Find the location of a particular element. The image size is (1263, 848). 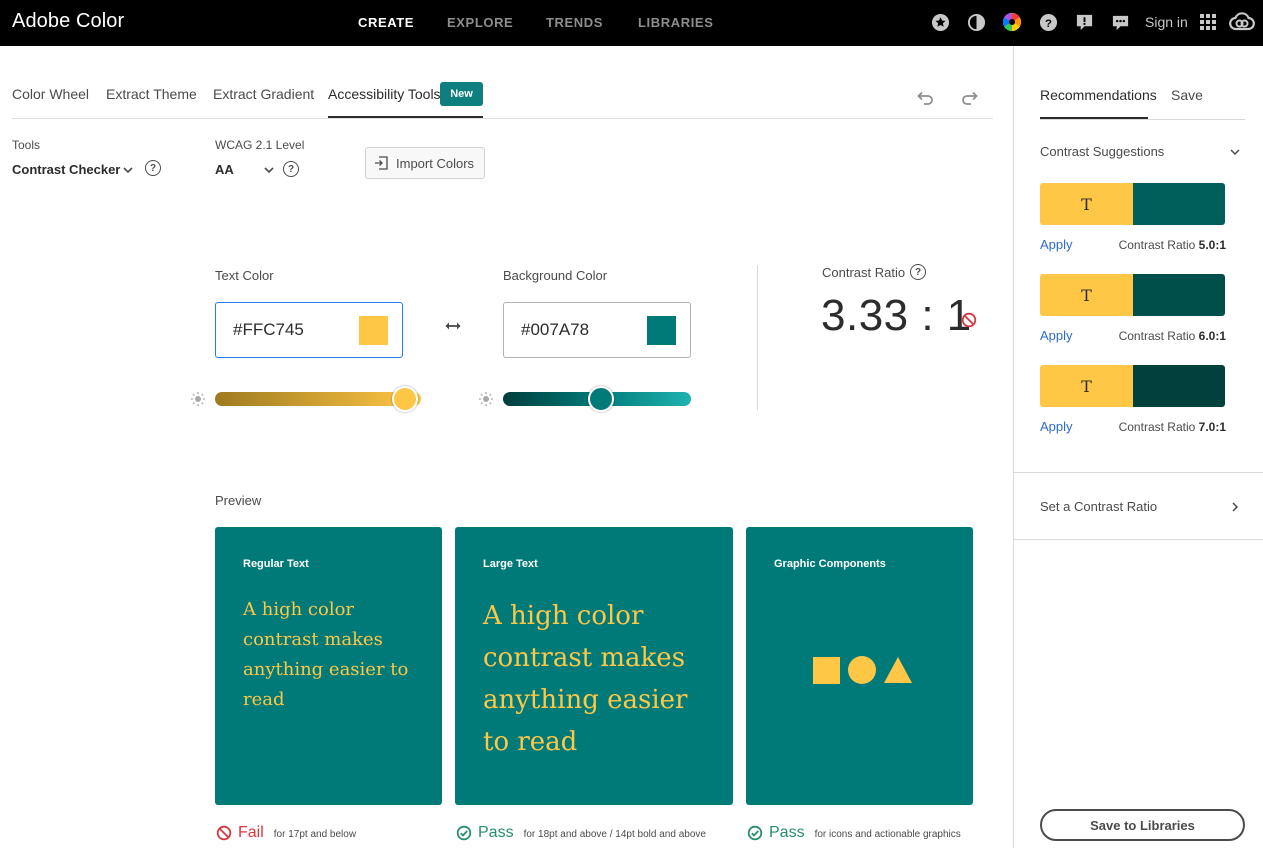

feedback-icon is located at coordinates (1084, 22).